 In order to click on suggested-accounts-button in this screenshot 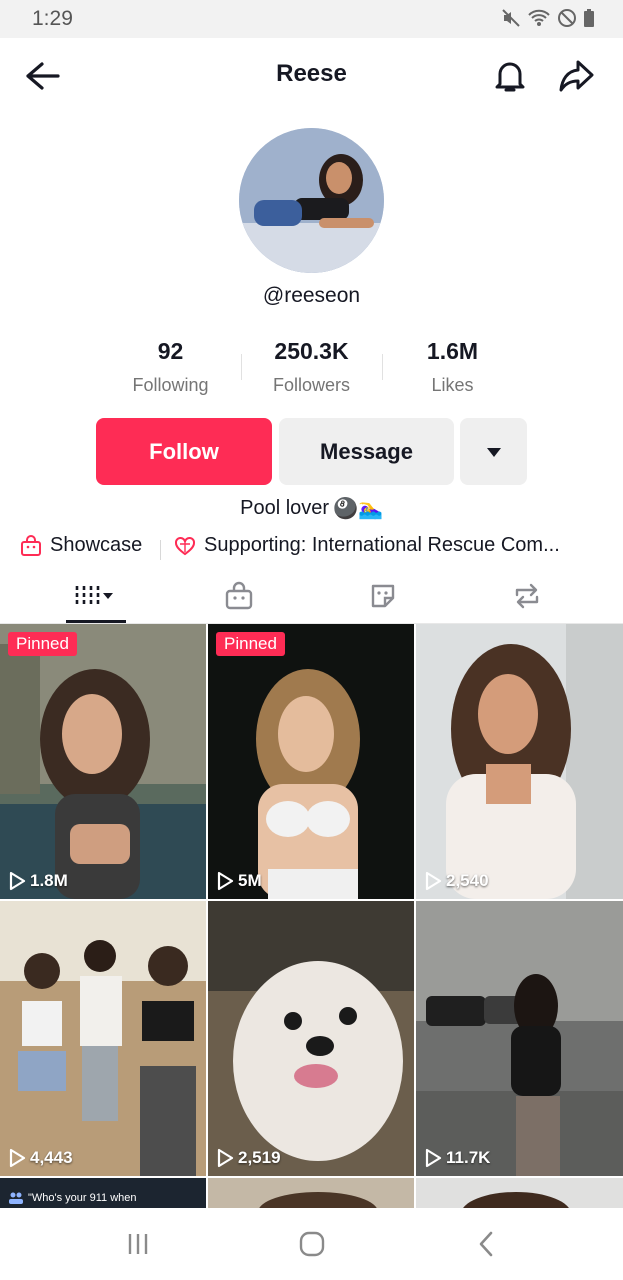, I will do `click(493, 451)`.